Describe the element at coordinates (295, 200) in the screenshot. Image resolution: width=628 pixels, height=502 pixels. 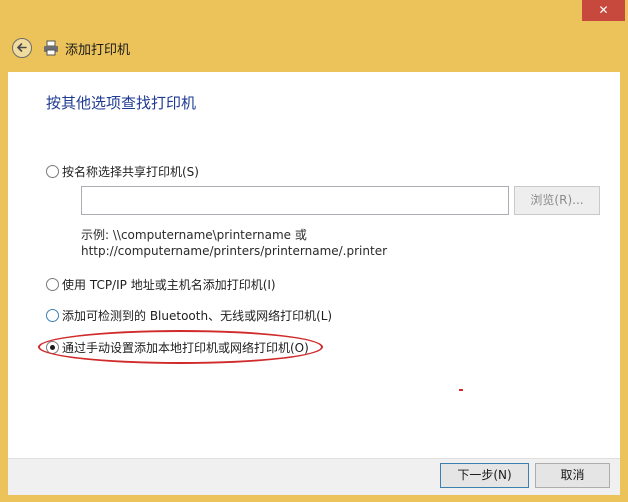
I see `shared-printer-input` at that location.